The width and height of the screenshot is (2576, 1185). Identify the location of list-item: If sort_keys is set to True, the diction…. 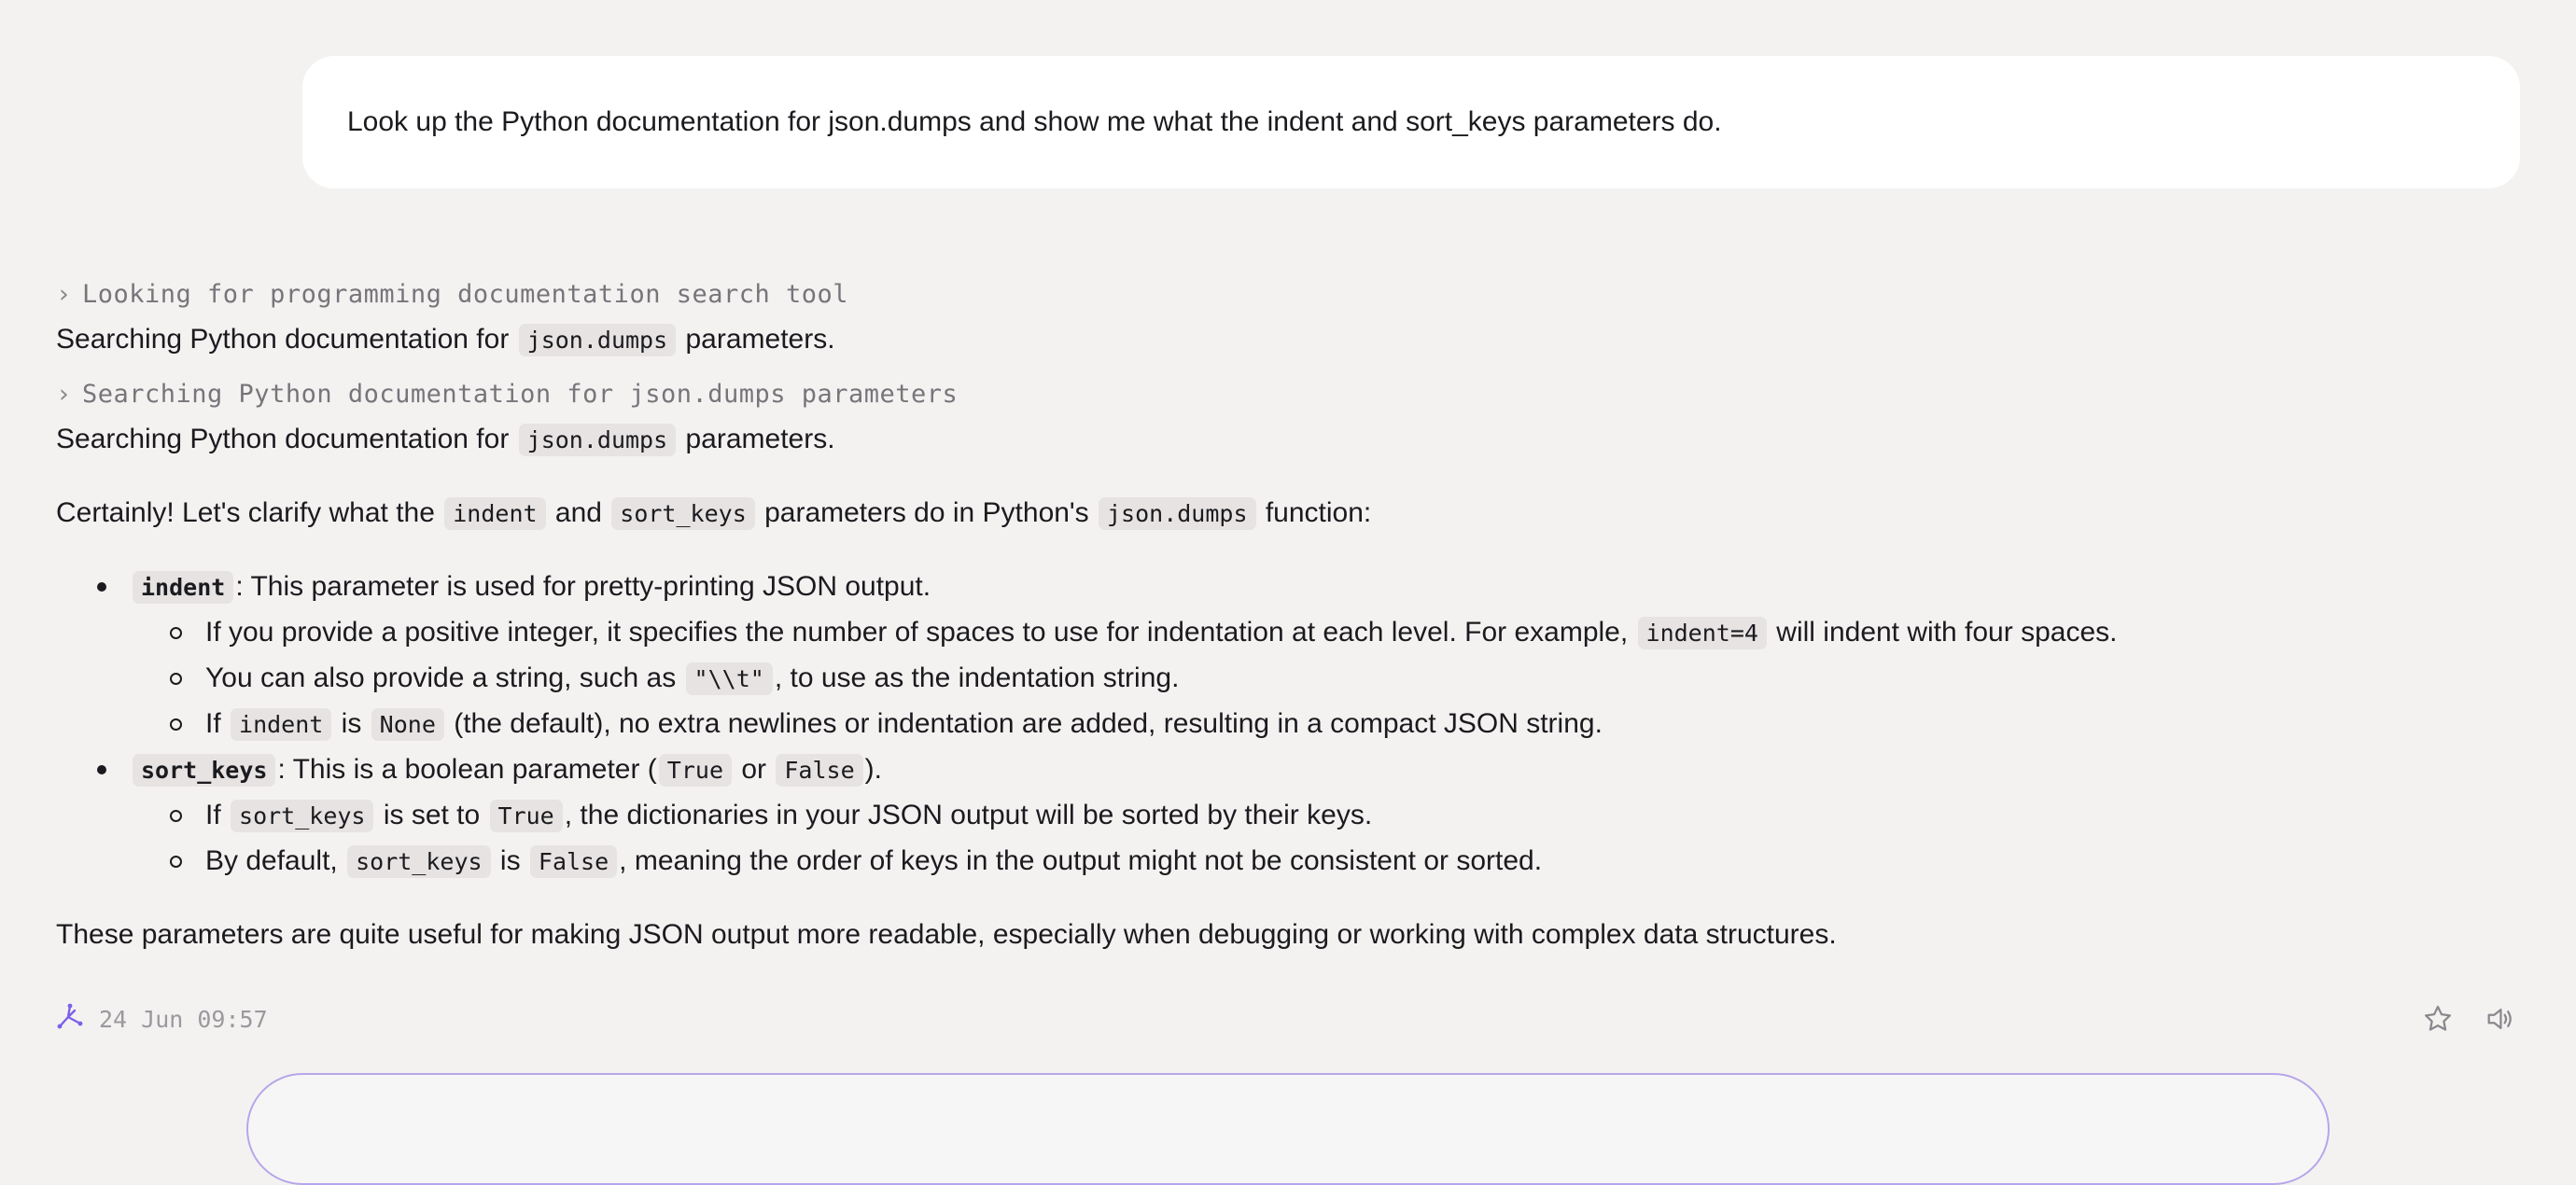
(1325, 816).